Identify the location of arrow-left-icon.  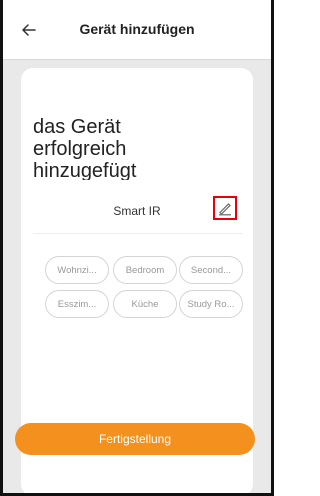
(29, 30).